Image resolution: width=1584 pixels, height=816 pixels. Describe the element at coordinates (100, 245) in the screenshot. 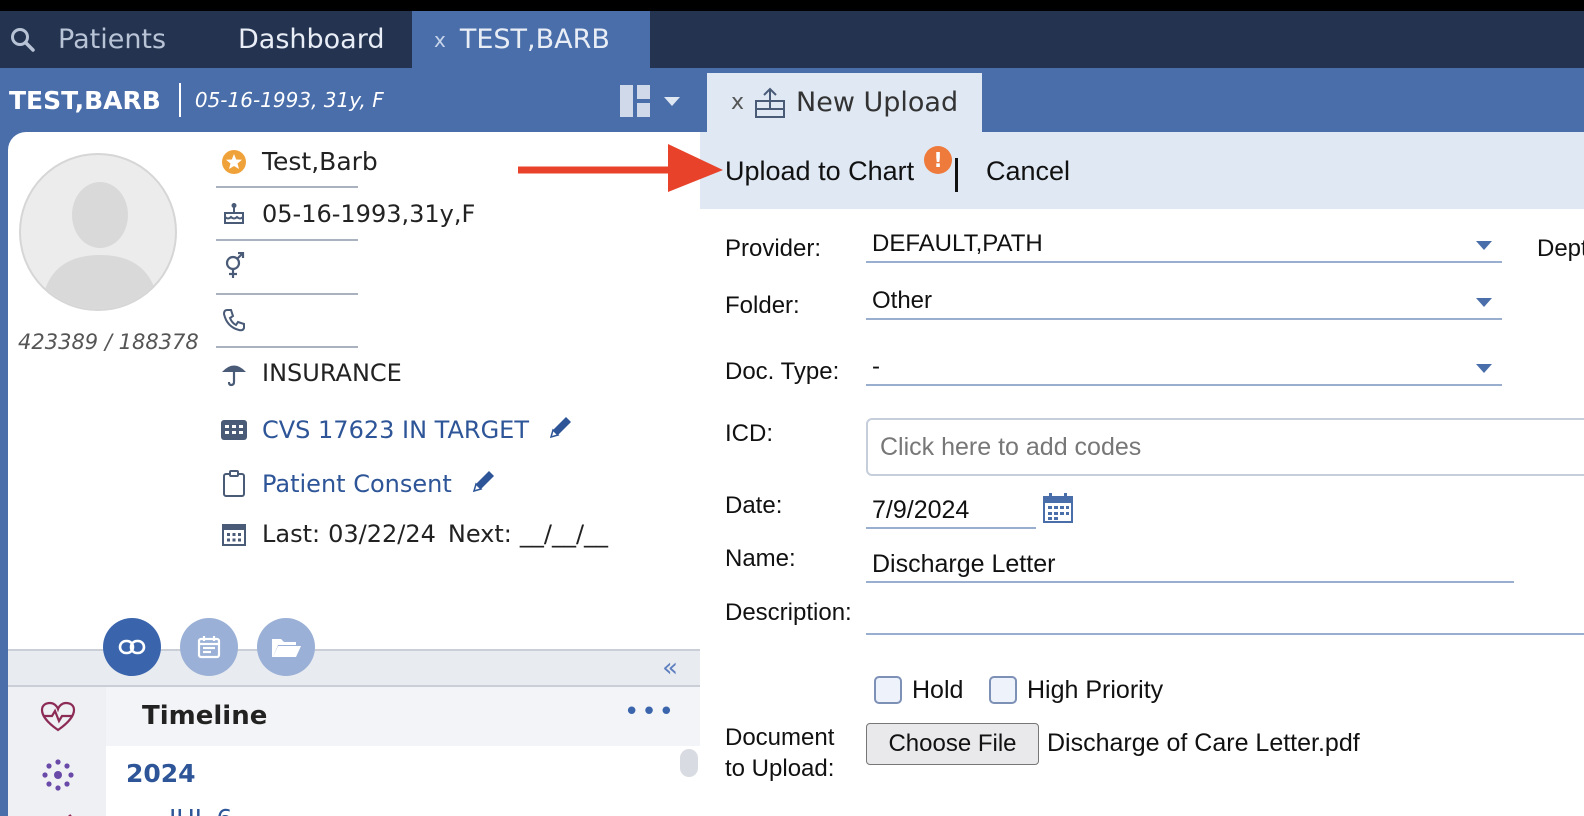

I see `person-silhouette-icon` at that location.